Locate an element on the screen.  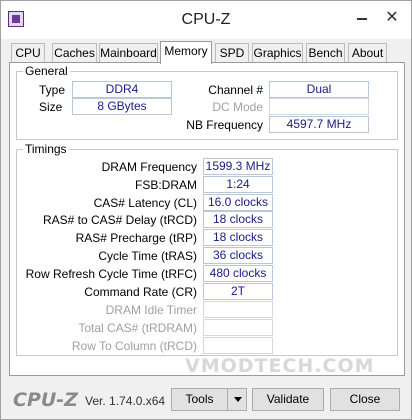
title-bar: CPU-Z ✕ is located at coordinates (206, 20).